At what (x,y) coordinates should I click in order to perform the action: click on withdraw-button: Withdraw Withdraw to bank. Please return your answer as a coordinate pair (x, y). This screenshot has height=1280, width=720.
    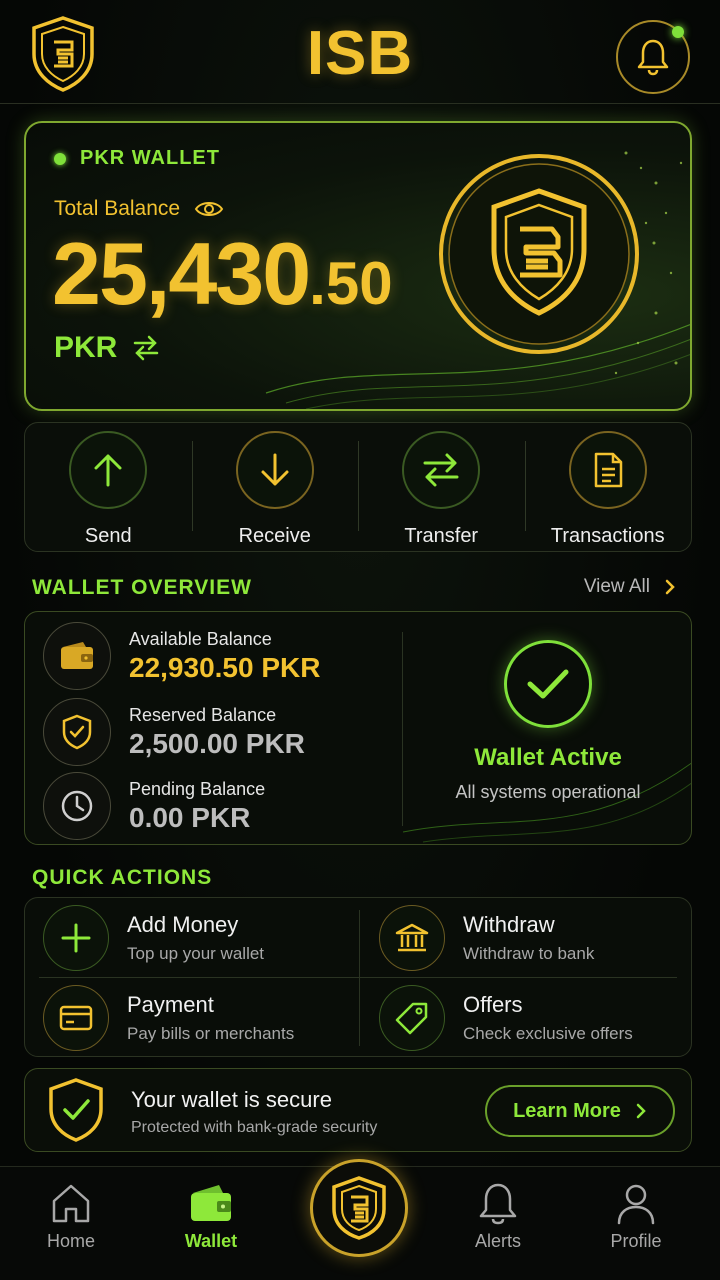
    Looking at the image, I should click on (486, 938).